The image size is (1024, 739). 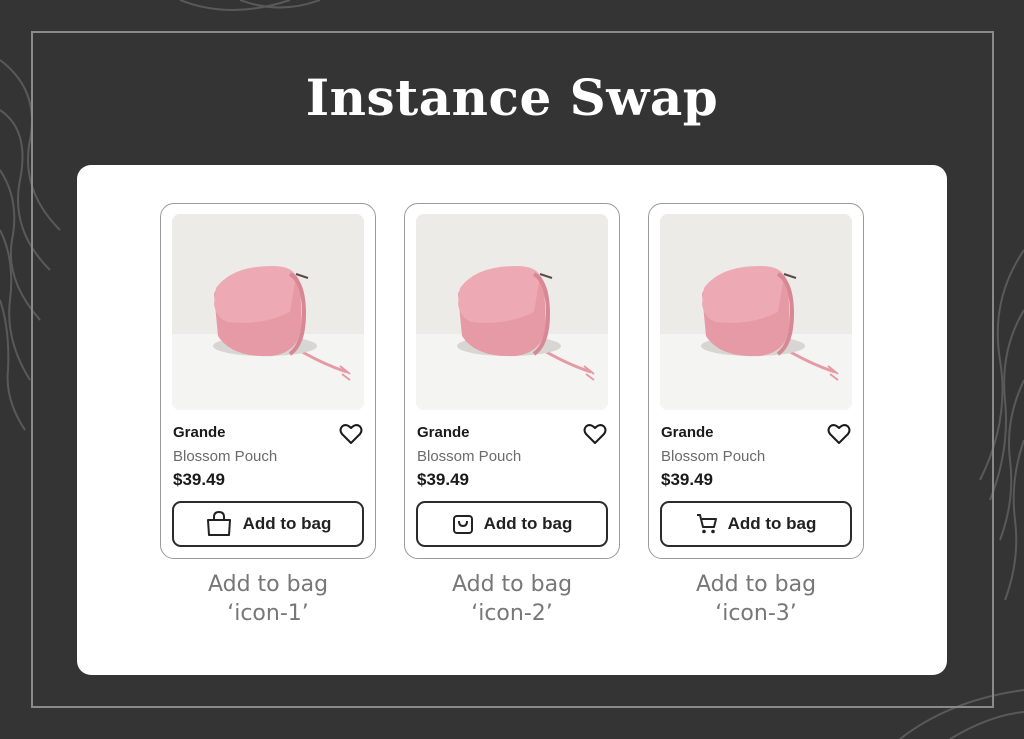 I want to click on caption-variant: ‘icon-1’, so click(x=268, y=613).